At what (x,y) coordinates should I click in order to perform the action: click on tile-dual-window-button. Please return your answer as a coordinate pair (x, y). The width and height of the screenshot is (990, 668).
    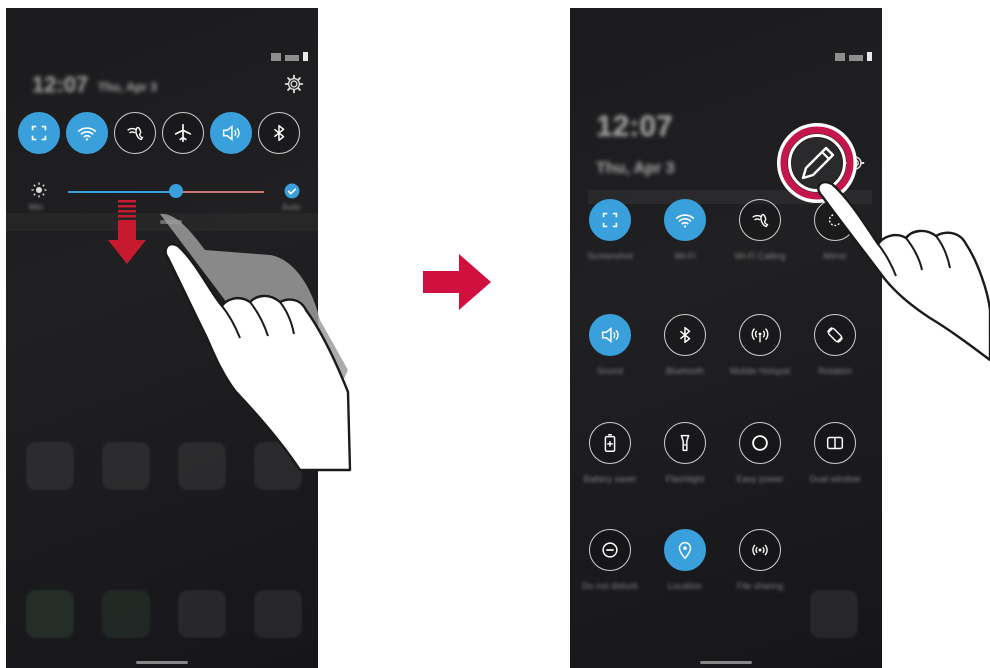
    Looking at the image, I should click on (835, 443).